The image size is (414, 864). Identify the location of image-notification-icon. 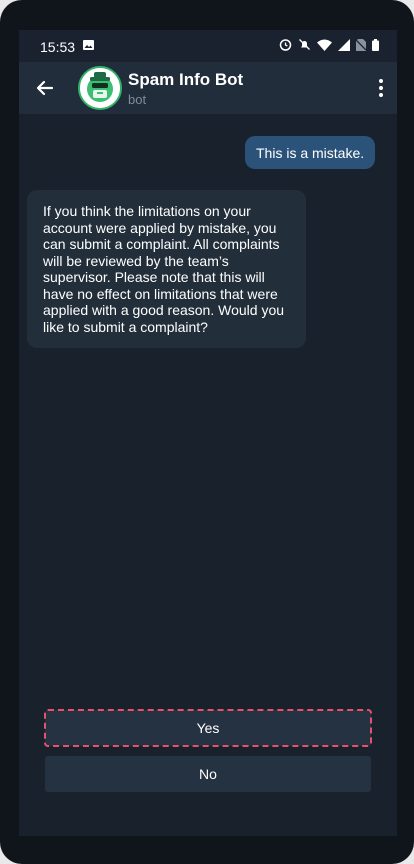
(88, 45).